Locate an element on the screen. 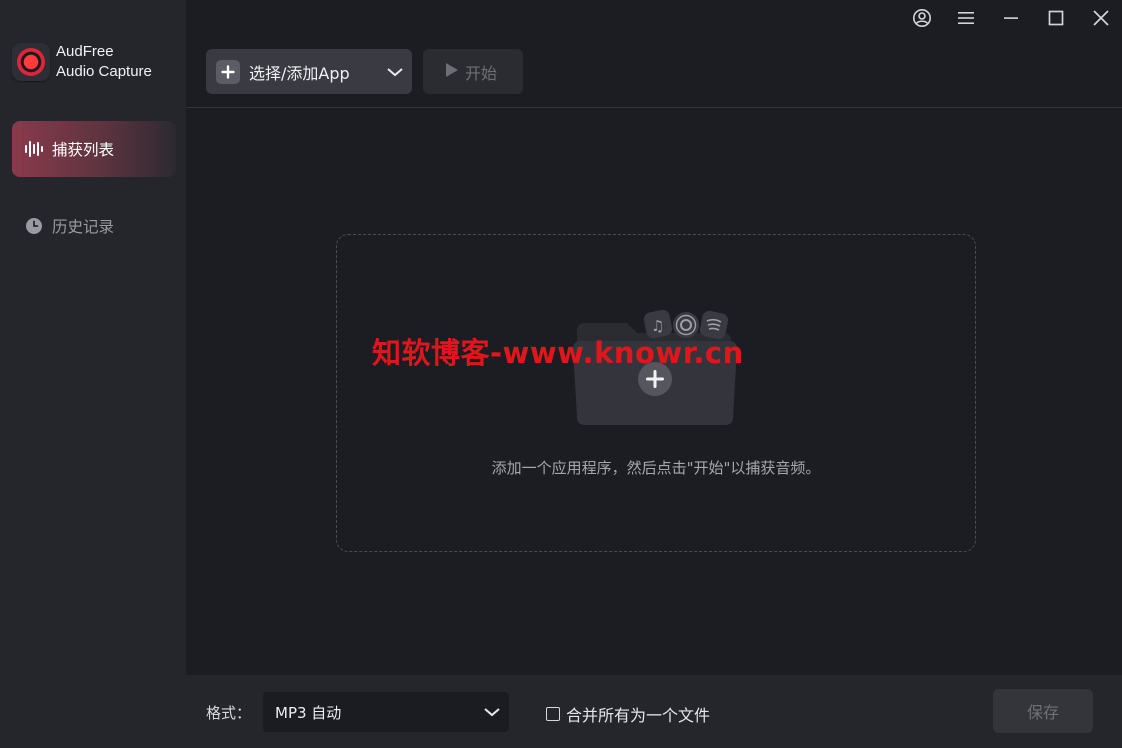  app-logo-icon is located at coordinates (31, 62).